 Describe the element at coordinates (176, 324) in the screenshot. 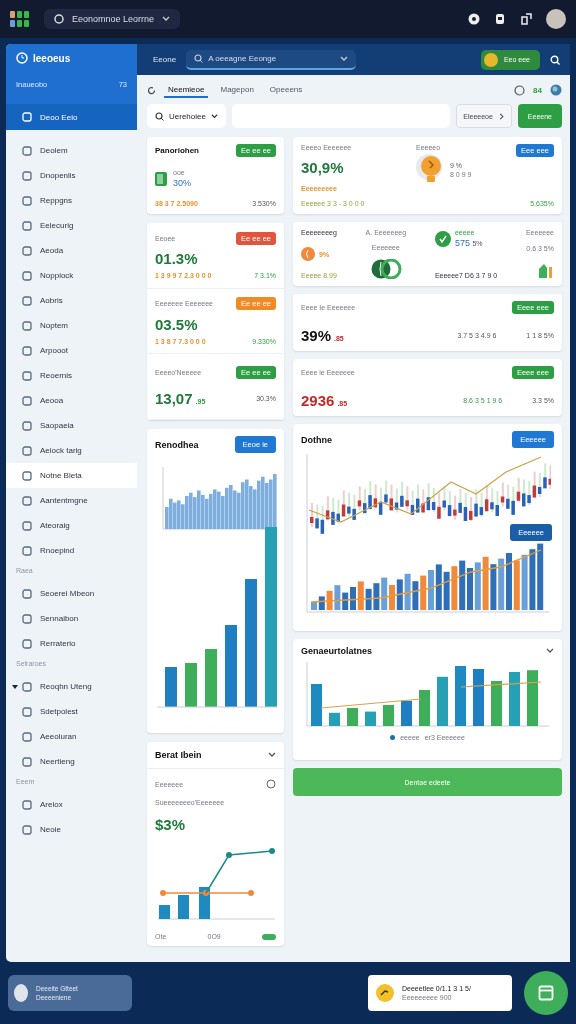

I see `stat-value: 03.5%` at that location.